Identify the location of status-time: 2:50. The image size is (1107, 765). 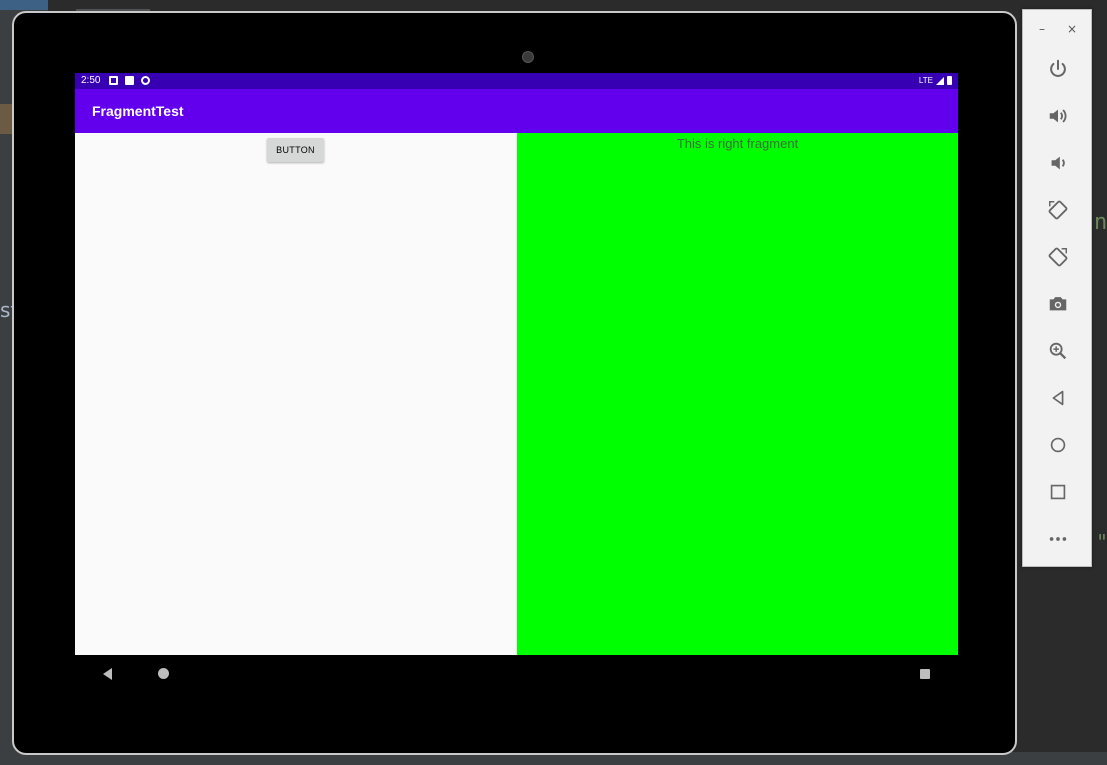
(91, 80).